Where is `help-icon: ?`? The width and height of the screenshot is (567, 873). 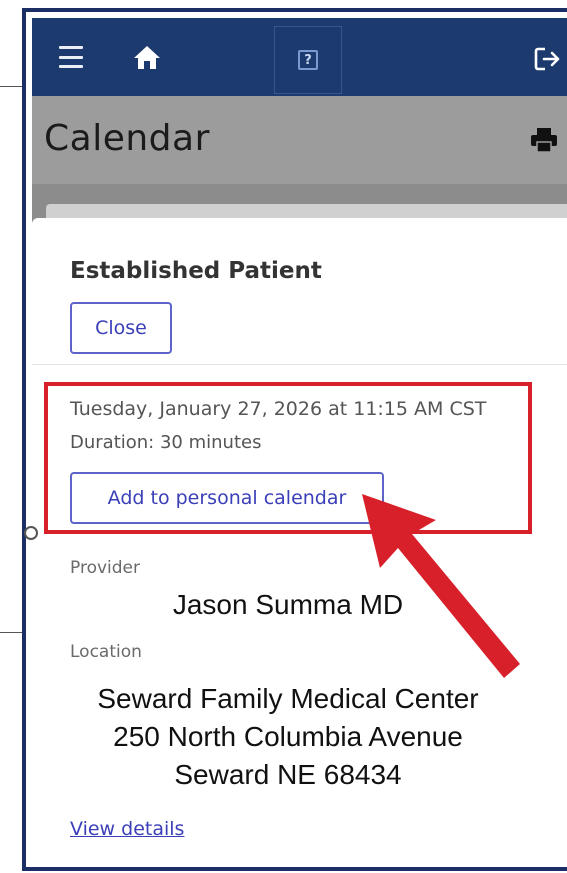 help-icon: ? is located at coordinates (308, 60).